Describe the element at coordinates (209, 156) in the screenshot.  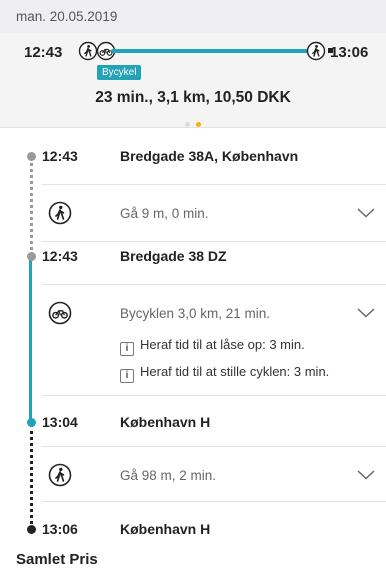
I see `stop-place: Bredgade 38A, København` at that location.